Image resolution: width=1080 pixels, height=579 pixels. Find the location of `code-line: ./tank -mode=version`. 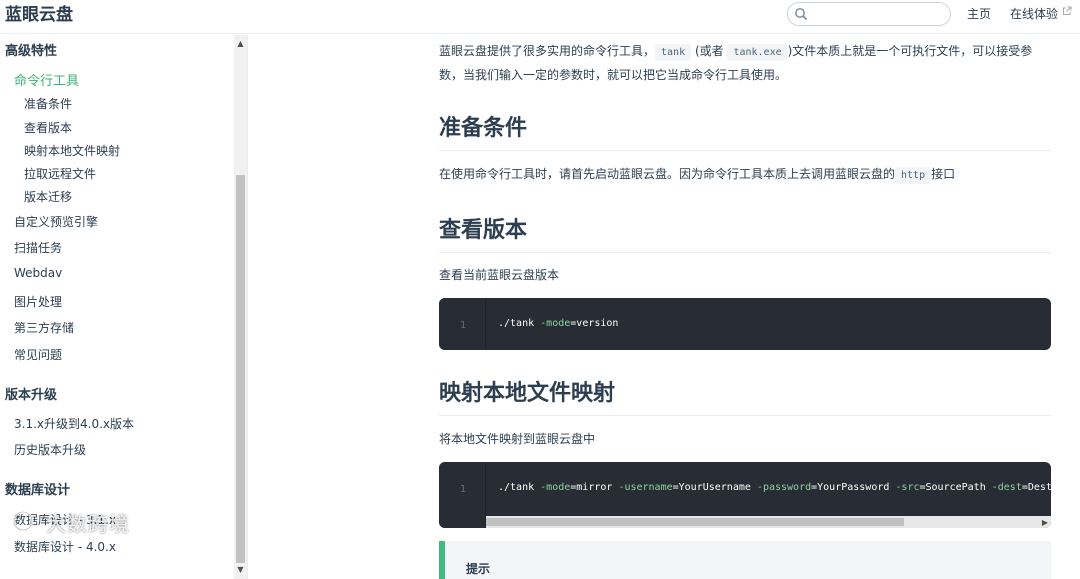

code-line: ./tank -mode=version is located at coordinates (558, 323).